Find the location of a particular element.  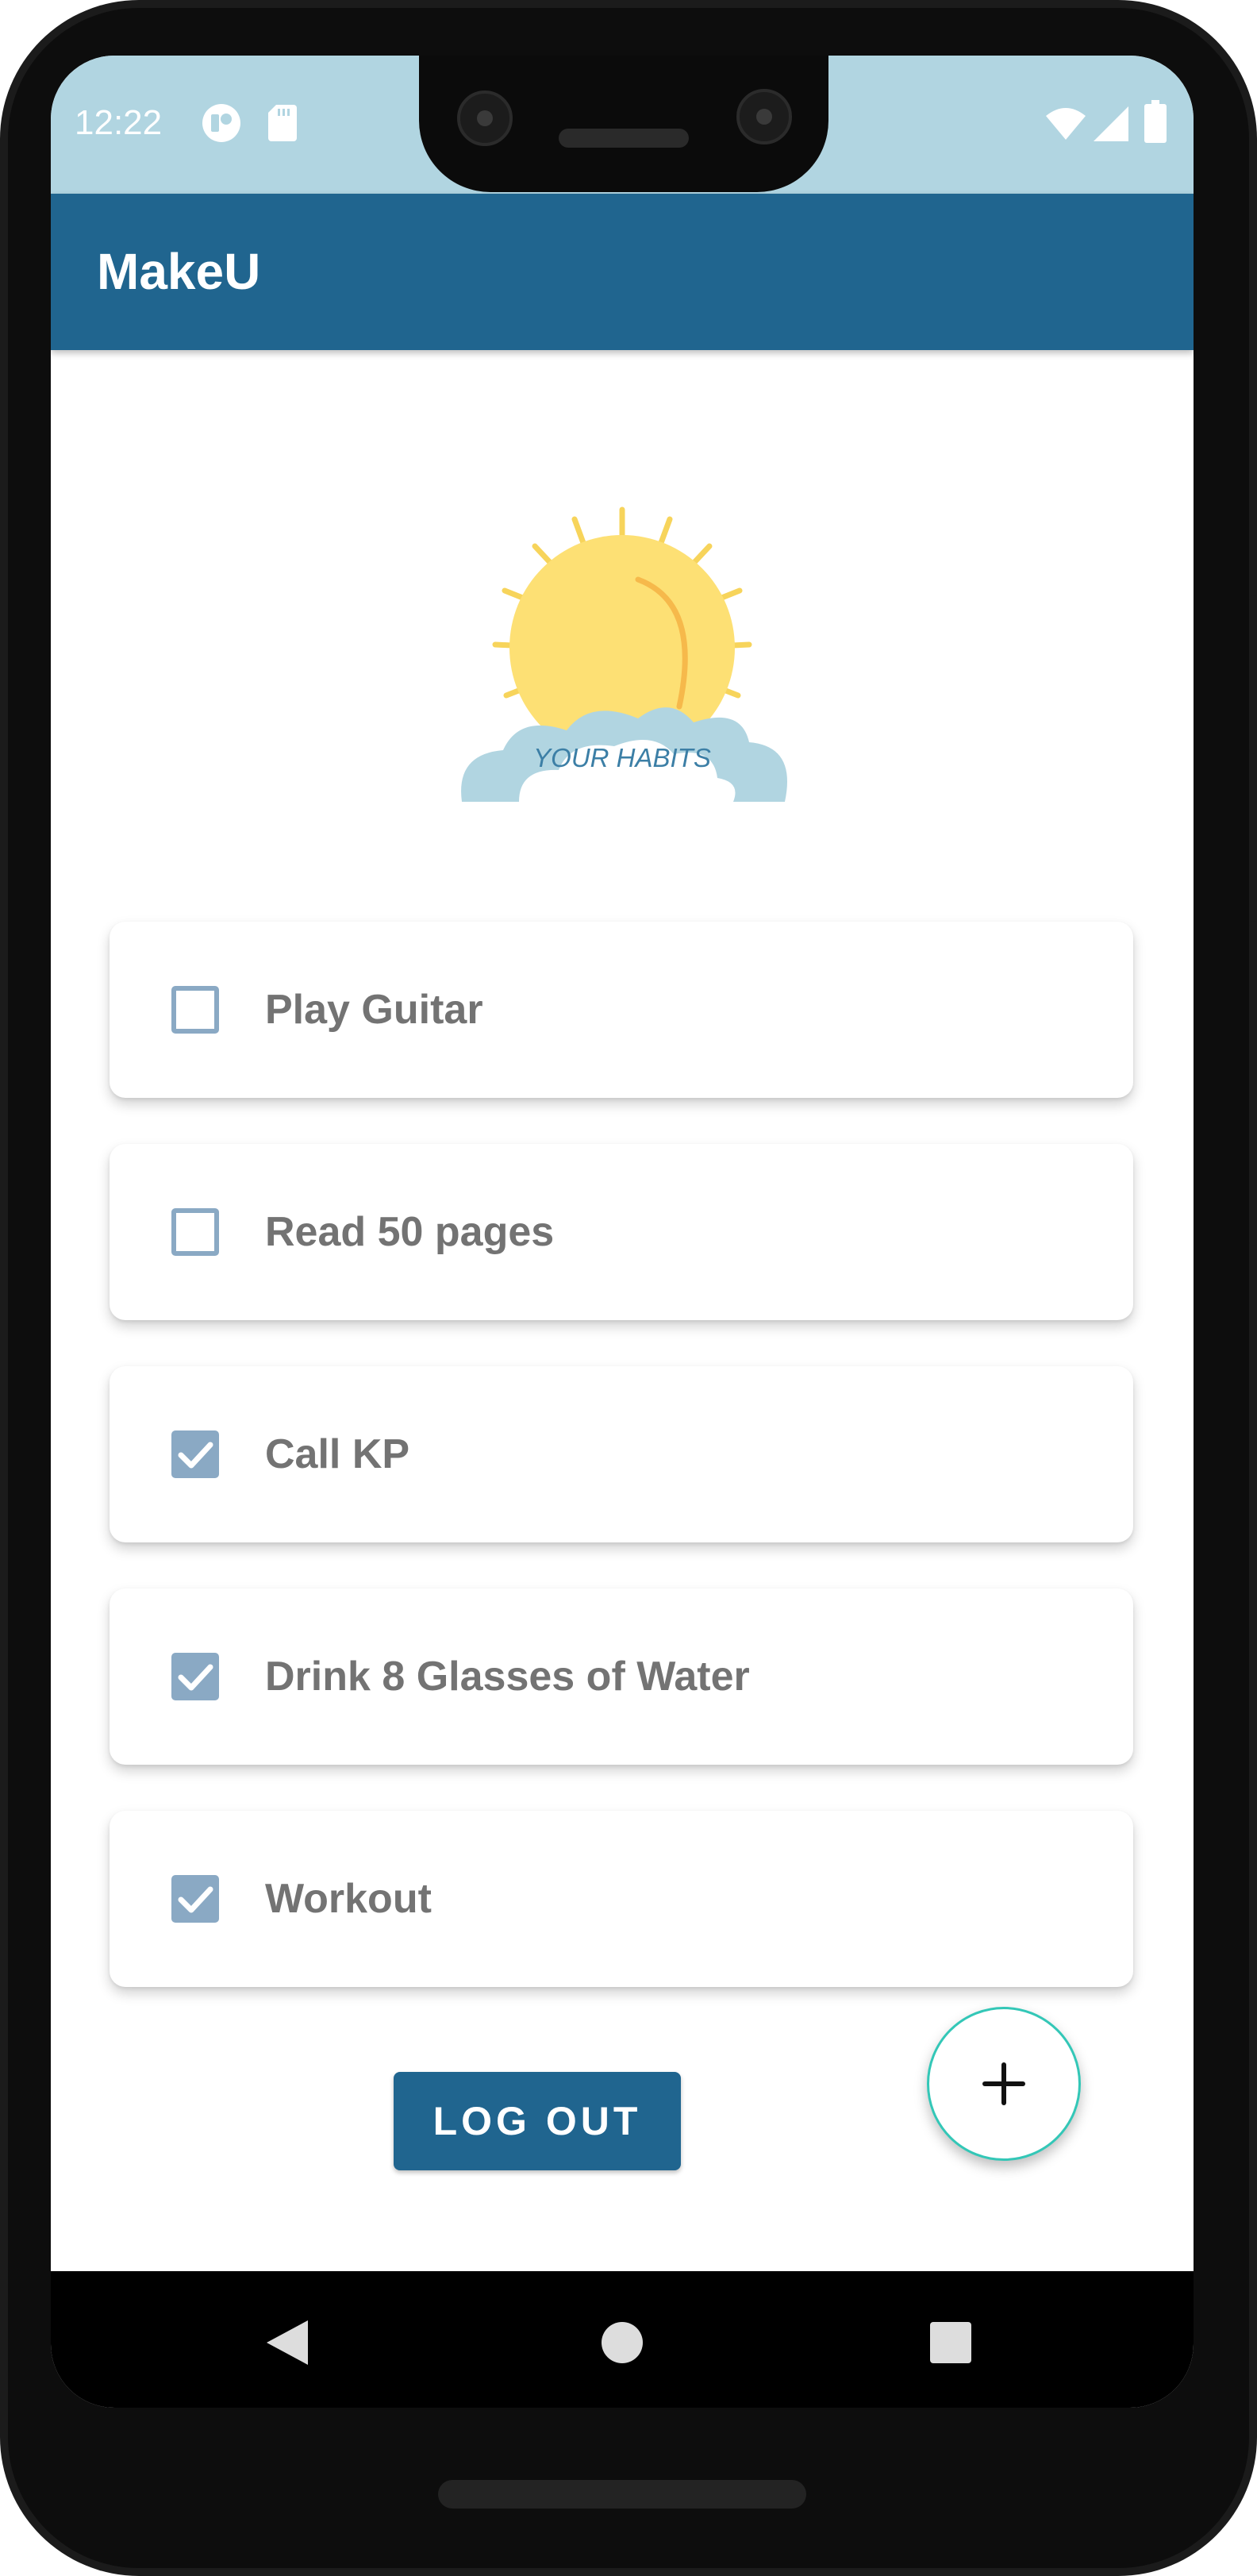

habit-card: Play Guitar is located at coordinates (621, 1010).